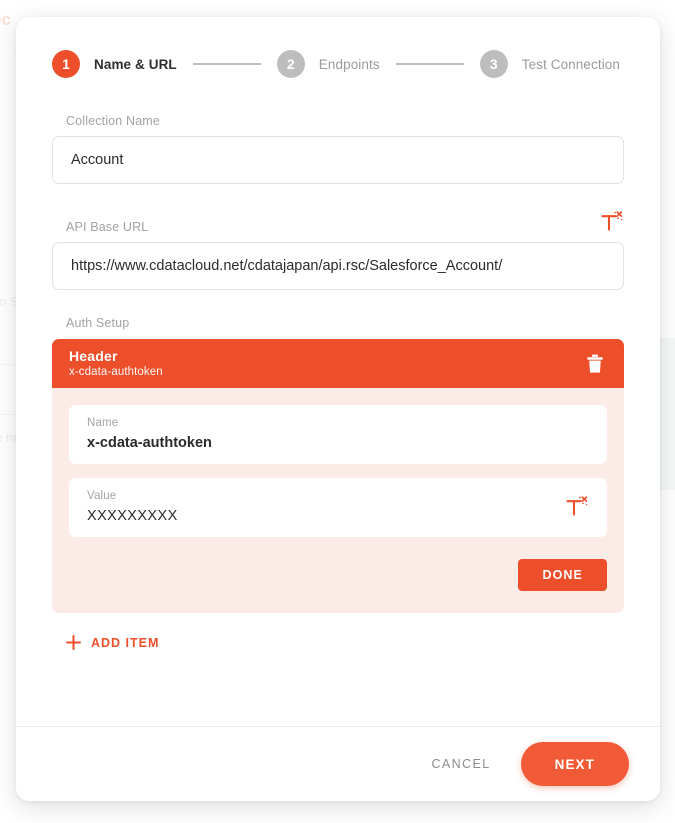 The image size is (675, 823). What do you see at coordinates (595, 364) in the screenshot?
I see `trash-icon` at bounding box center [595, 364].